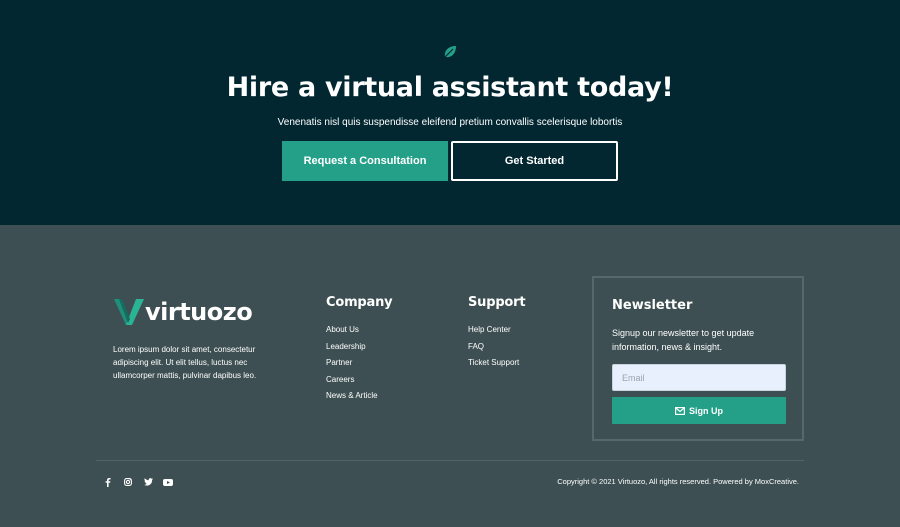  I want to click on envelope-icon, so click(680, 410).